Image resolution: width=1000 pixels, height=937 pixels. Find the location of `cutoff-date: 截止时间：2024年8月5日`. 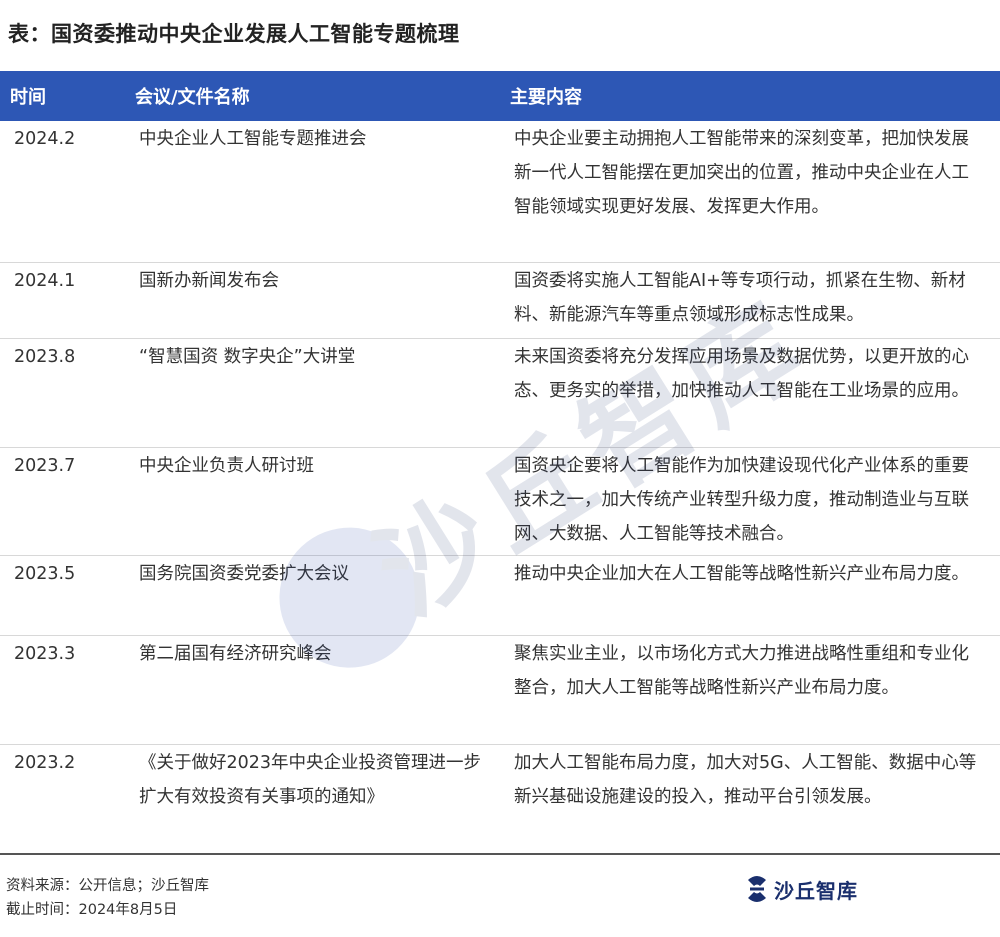

cutoff-date: 截止时间：2024年8月5日 is located at coordinates (92, 910).